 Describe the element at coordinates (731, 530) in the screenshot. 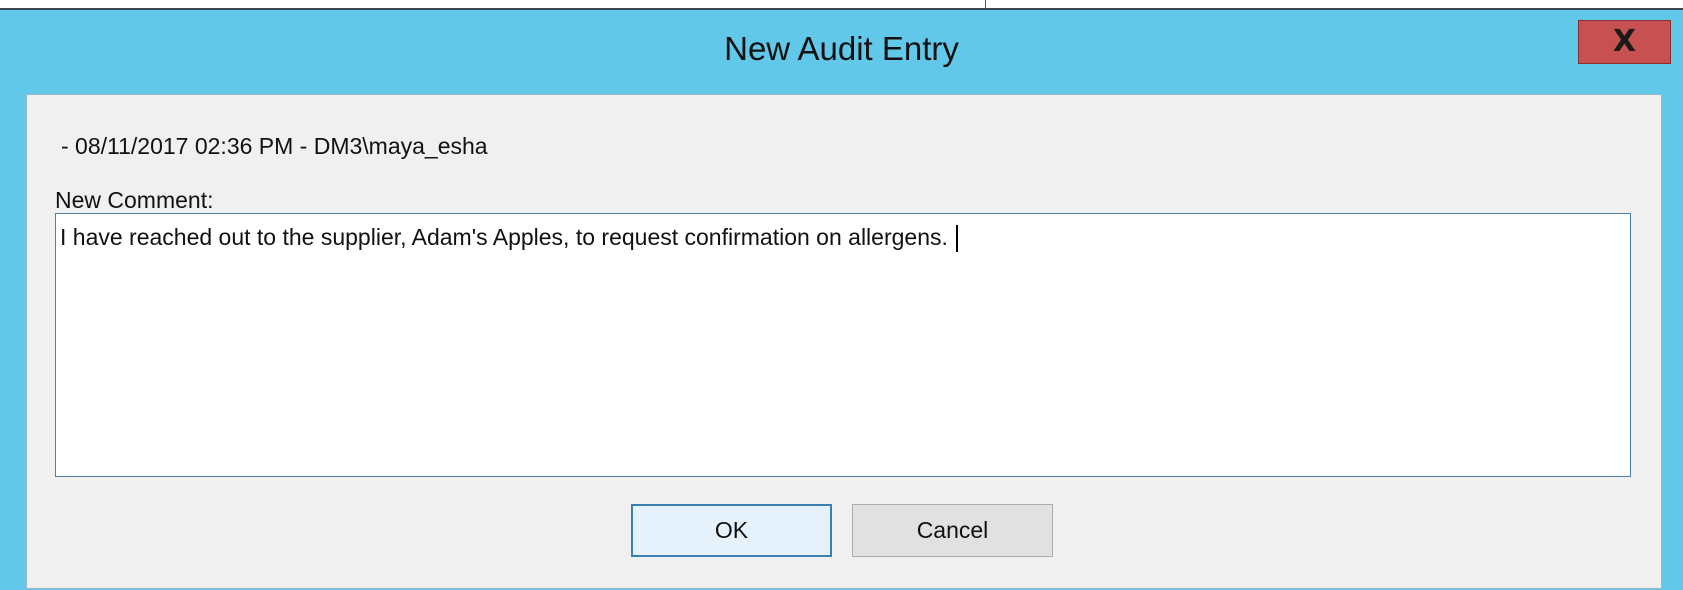

I see `ok-button: OK` at that location.